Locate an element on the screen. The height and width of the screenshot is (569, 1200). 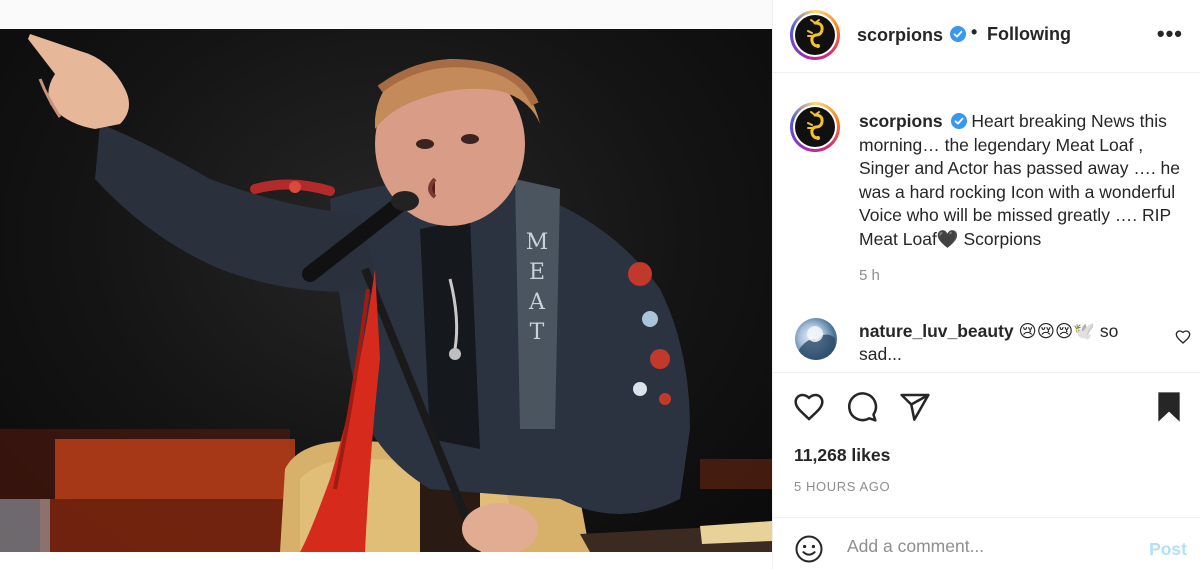
comment-username: nature_luv_beauty is located at coordinates (936, 331).